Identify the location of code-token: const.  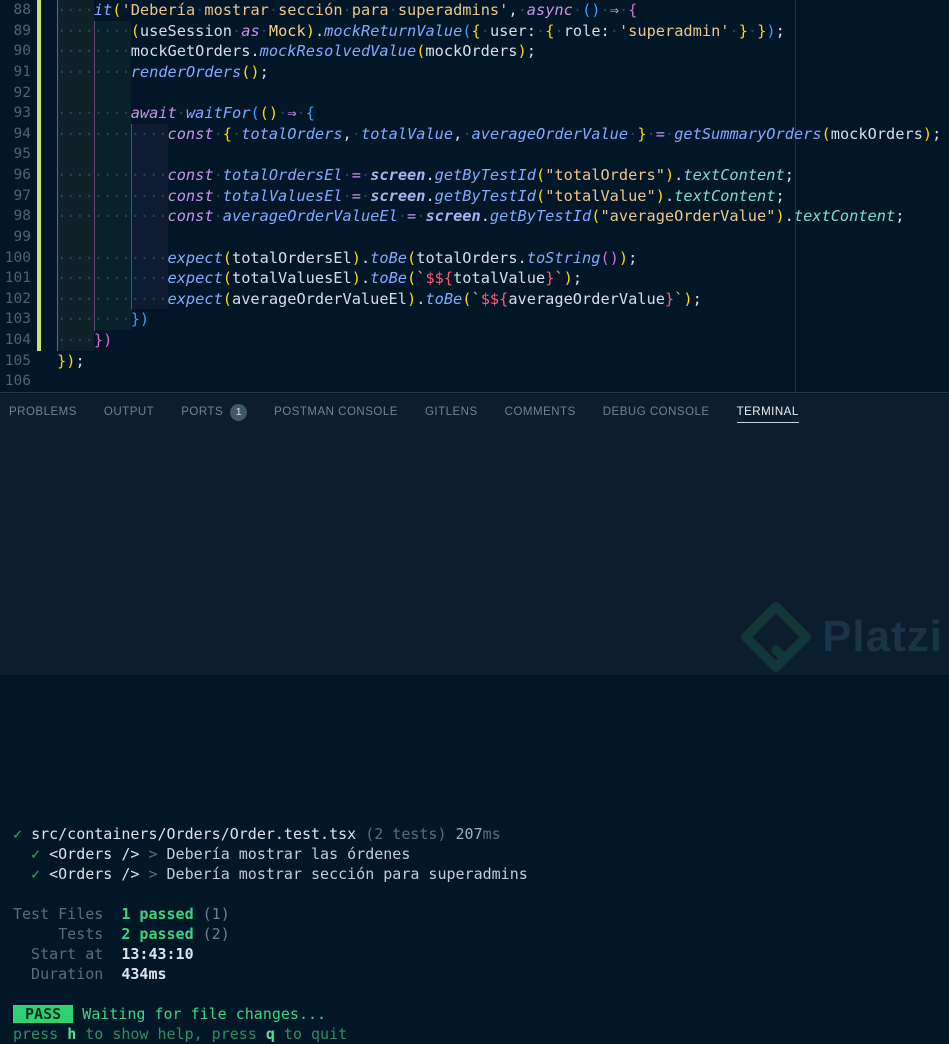
(190, 216).